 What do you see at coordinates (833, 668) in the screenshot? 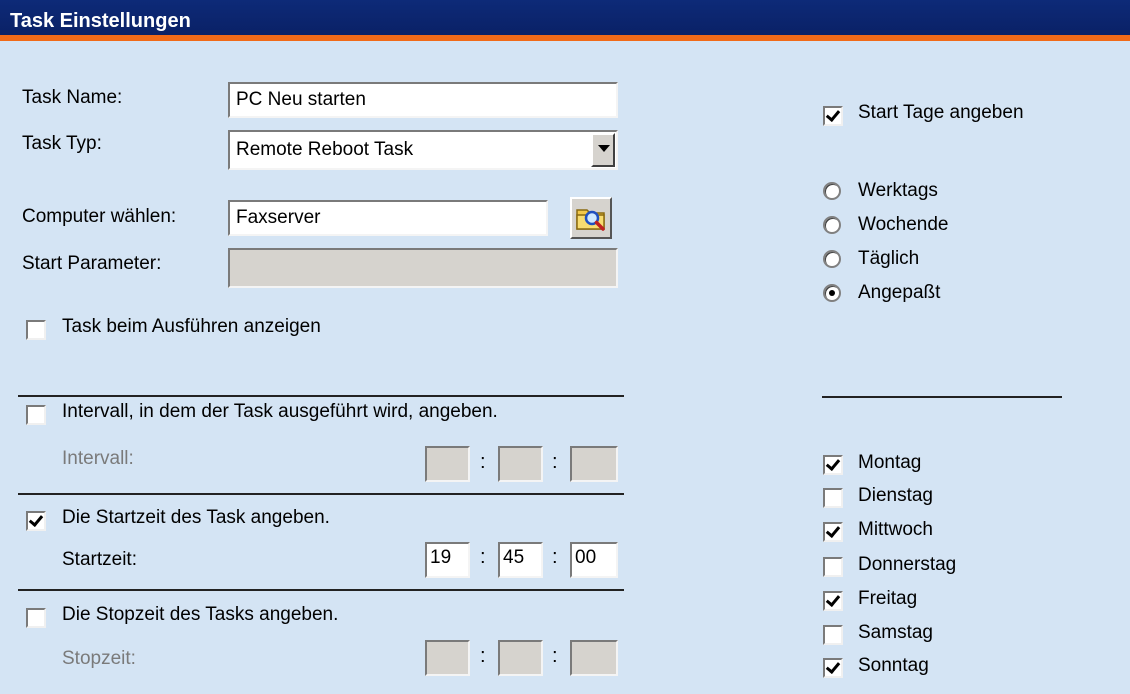
I see `day-checkbox-sonntag` at bounding box center [833, 668].